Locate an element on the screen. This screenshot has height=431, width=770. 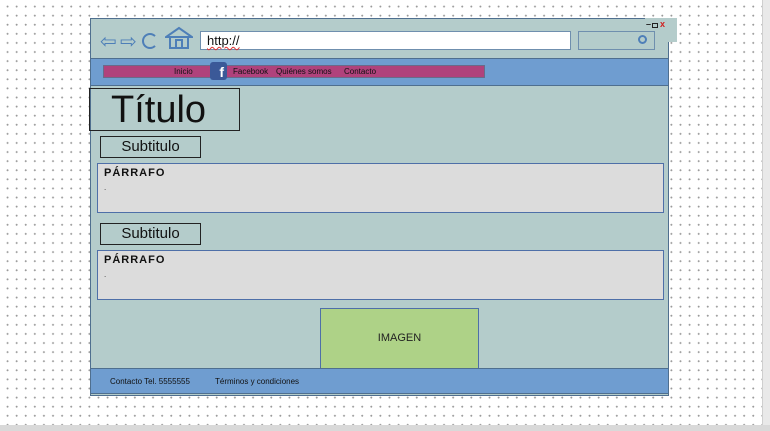
minimize-button: – is located at coordinates (648, 24).